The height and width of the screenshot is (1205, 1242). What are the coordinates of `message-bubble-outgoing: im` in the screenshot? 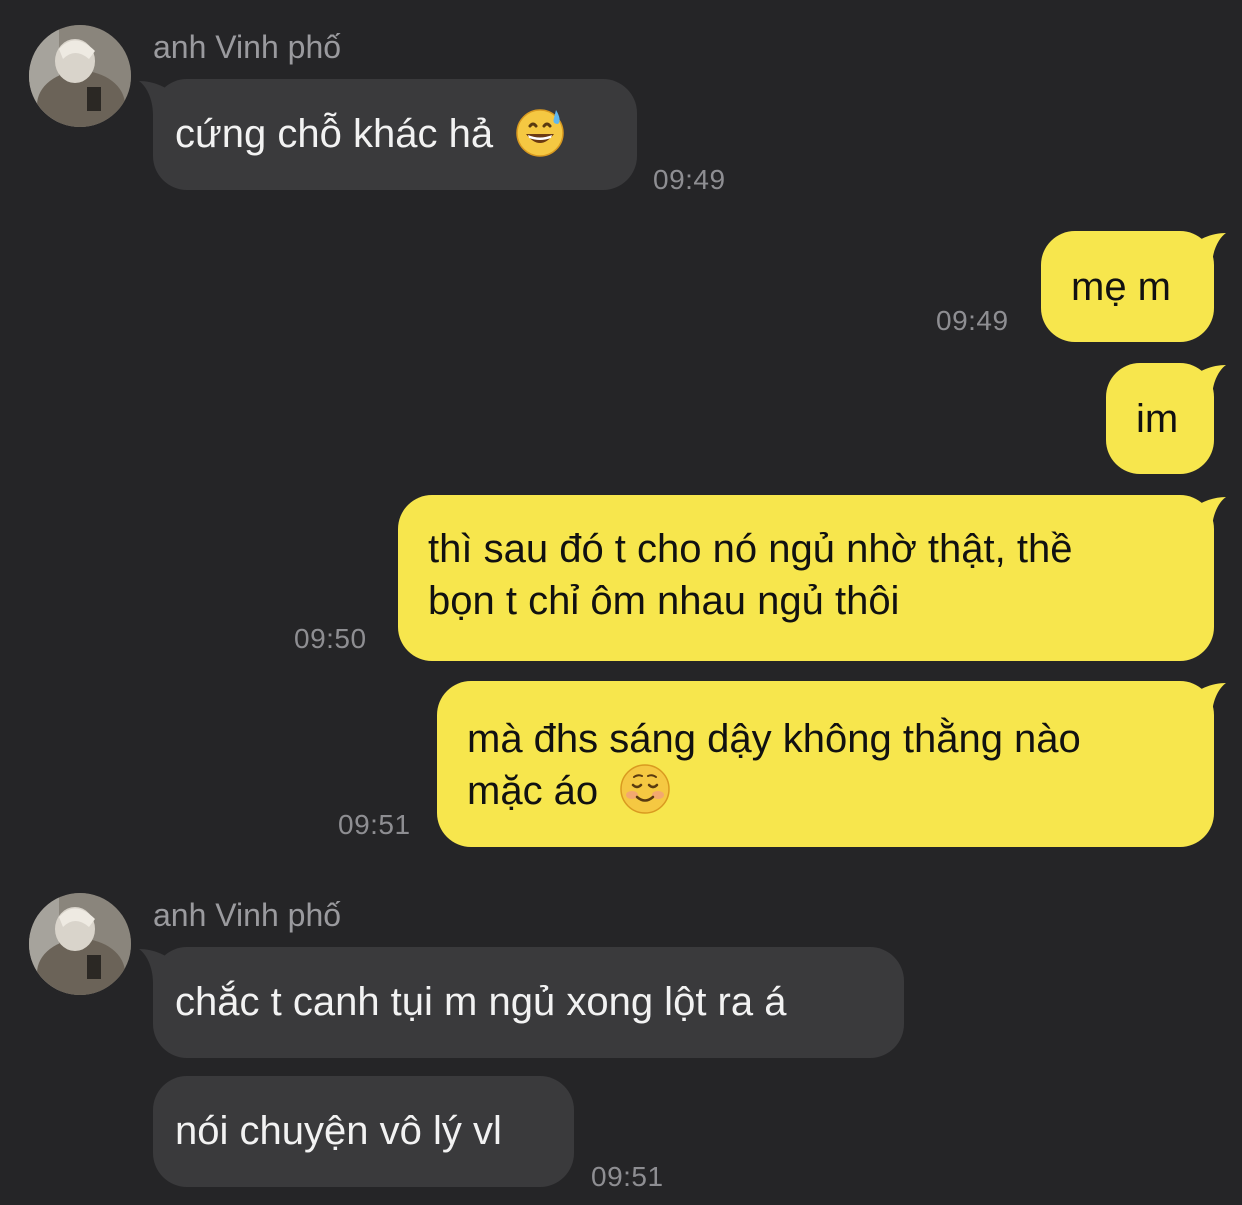 It's located at (1166, 418).